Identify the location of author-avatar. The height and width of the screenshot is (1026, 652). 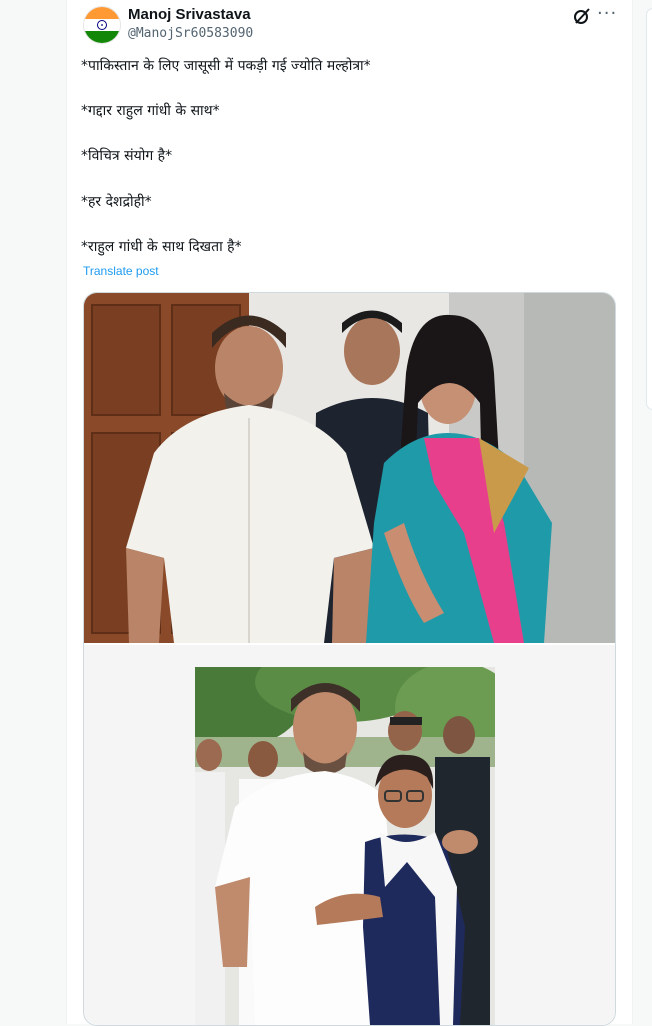
(102, 25).